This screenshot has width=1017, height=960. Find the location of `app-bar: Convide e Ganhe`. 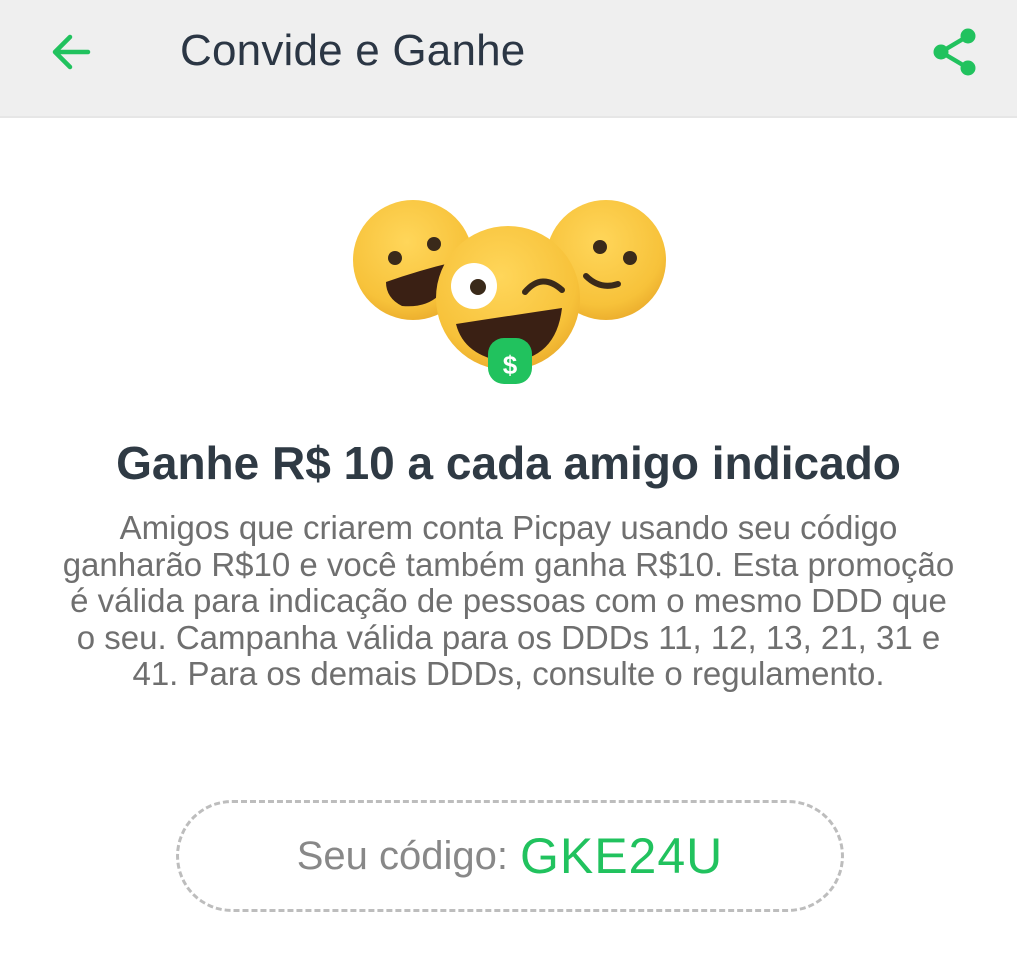

app-bar: Convide e Ganhe is located at coordinates (508, 59).